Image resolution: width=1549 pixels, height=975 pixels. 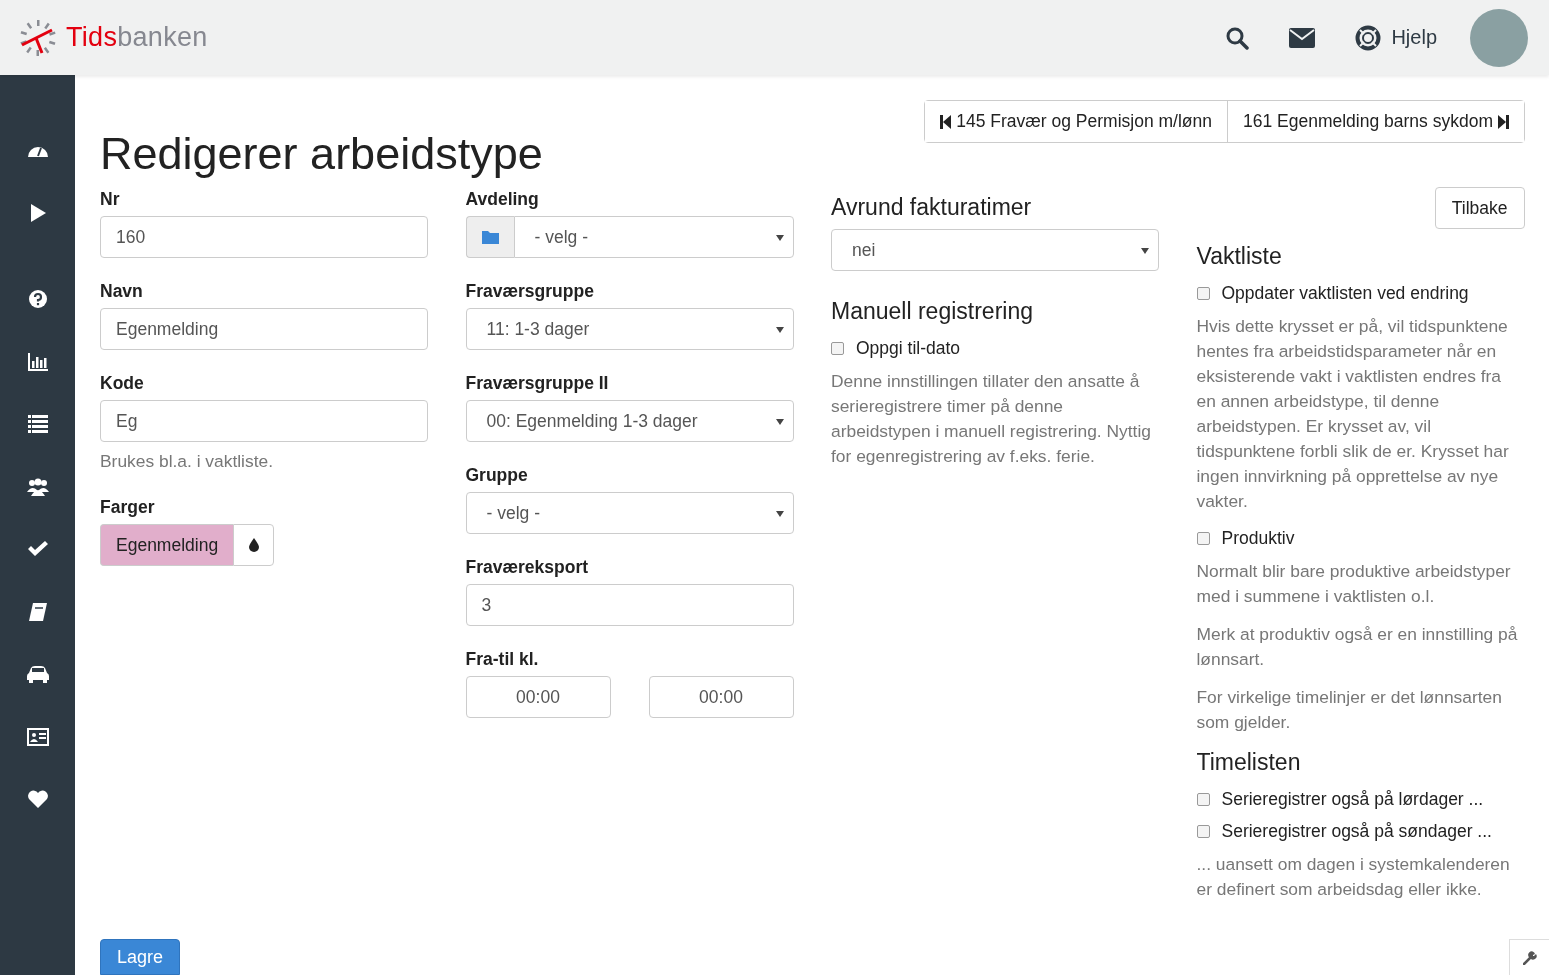 I want to click on search-icon, so click(x=1237, y=37).